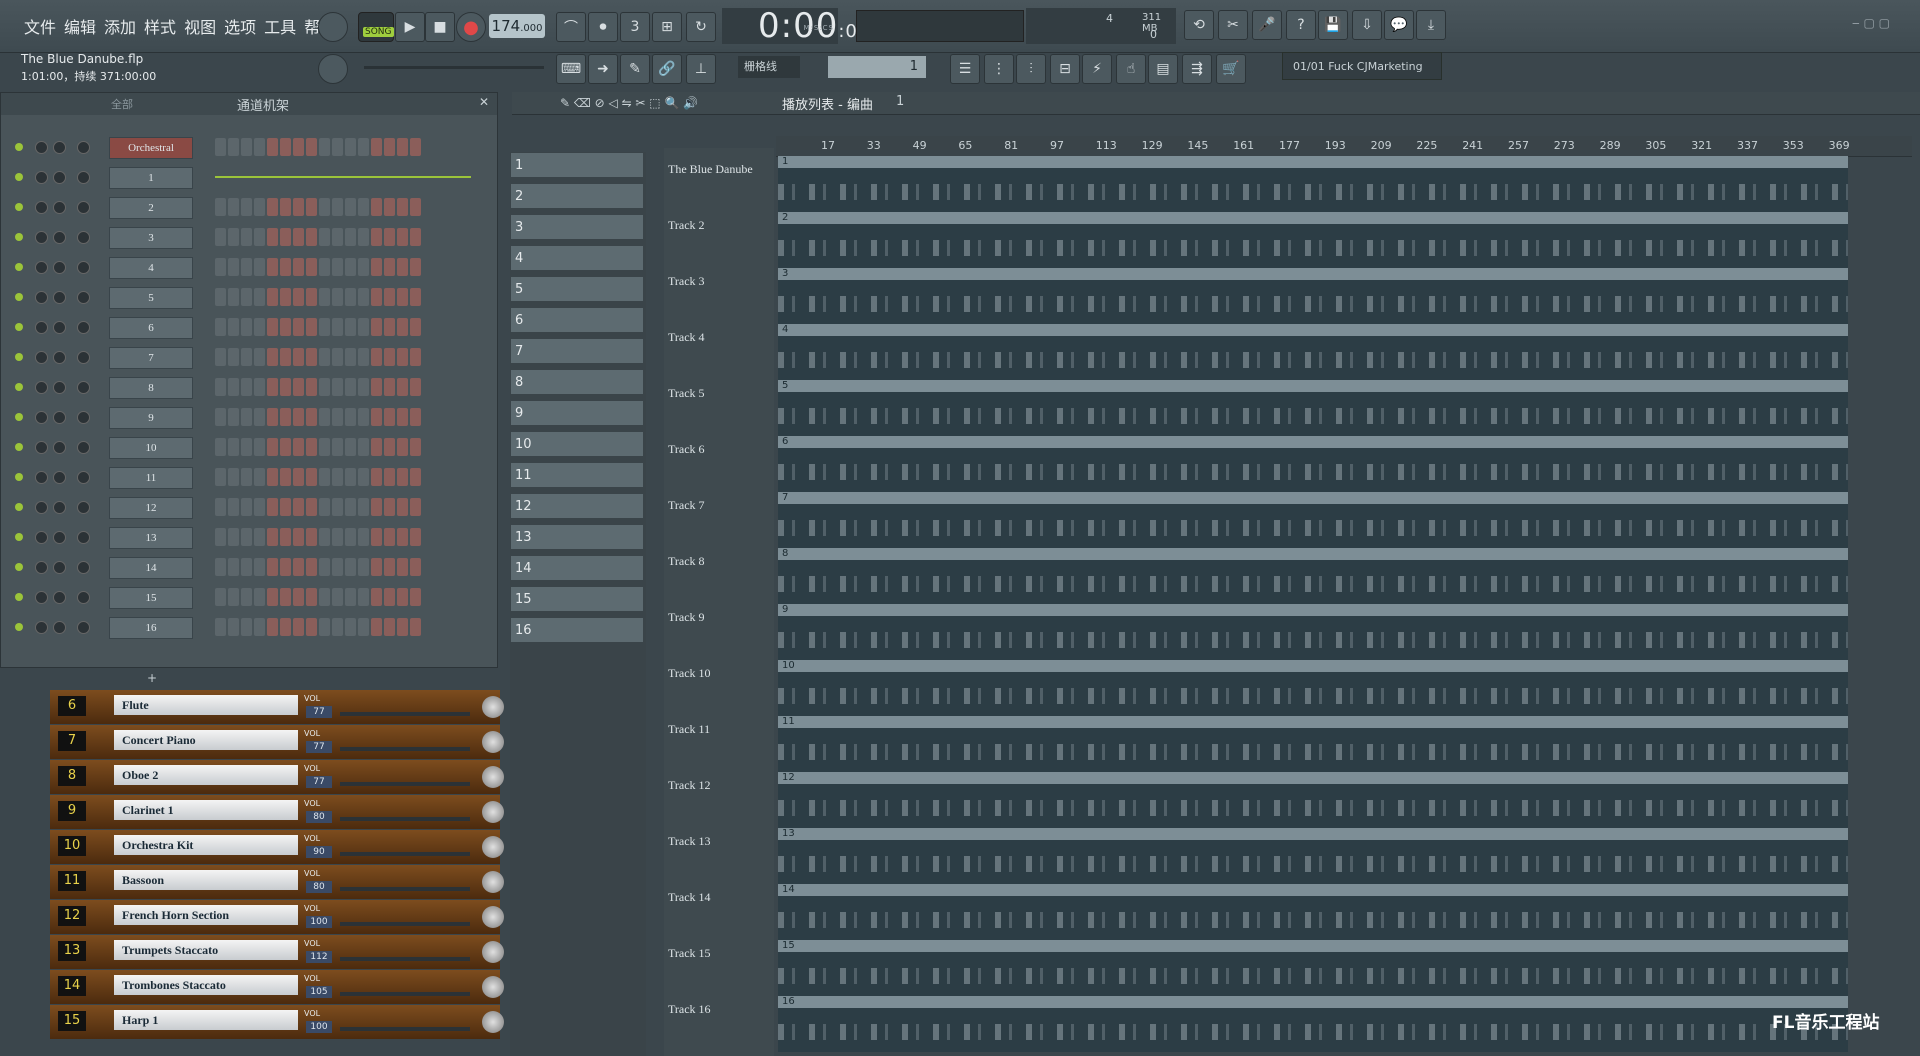 The image size is (1920, 1056). I want to click on render-icon: ⇩, so click(1367, 25).